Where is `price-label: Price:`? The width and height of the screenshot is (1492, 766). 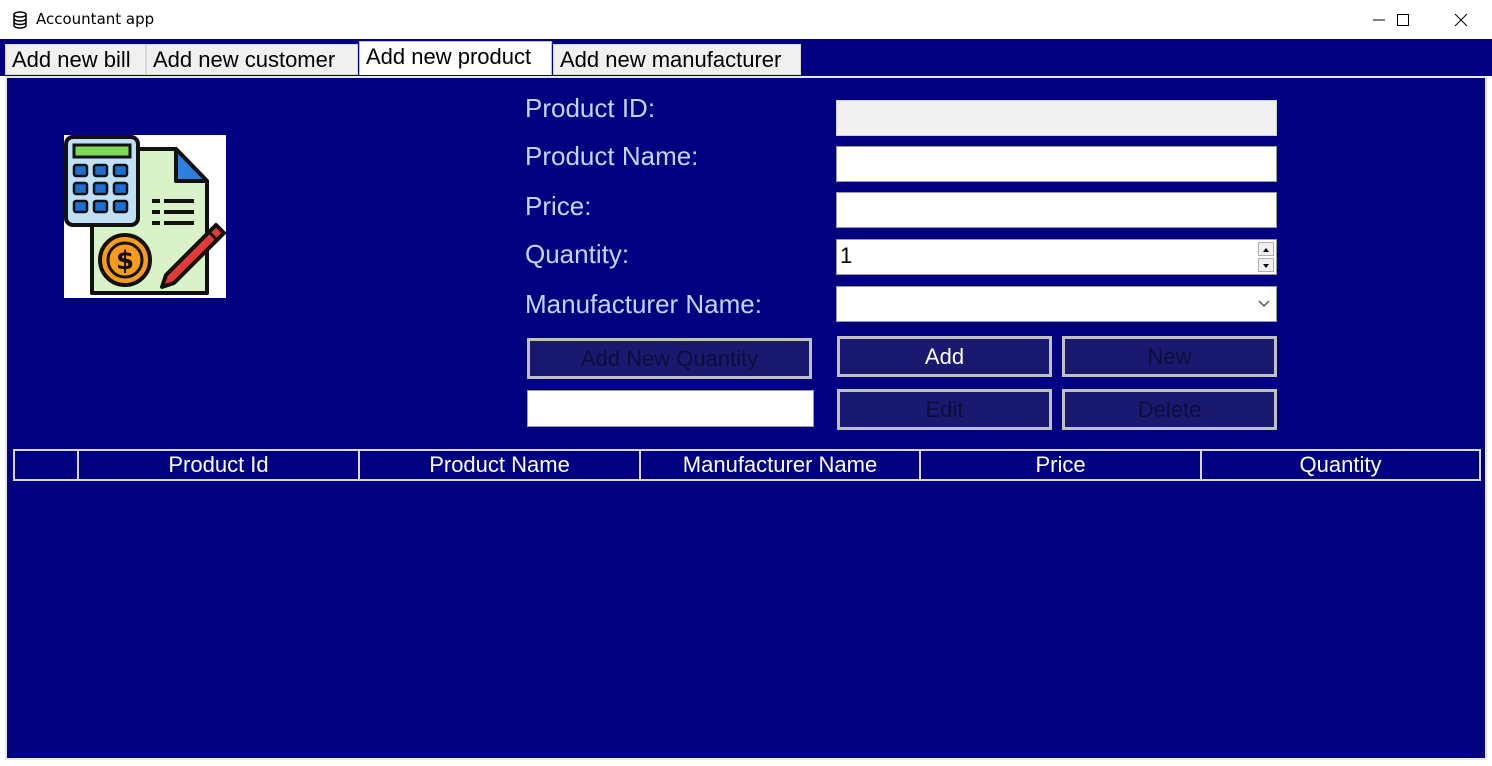 price-label: Price: is located at coordinates (558, 206).